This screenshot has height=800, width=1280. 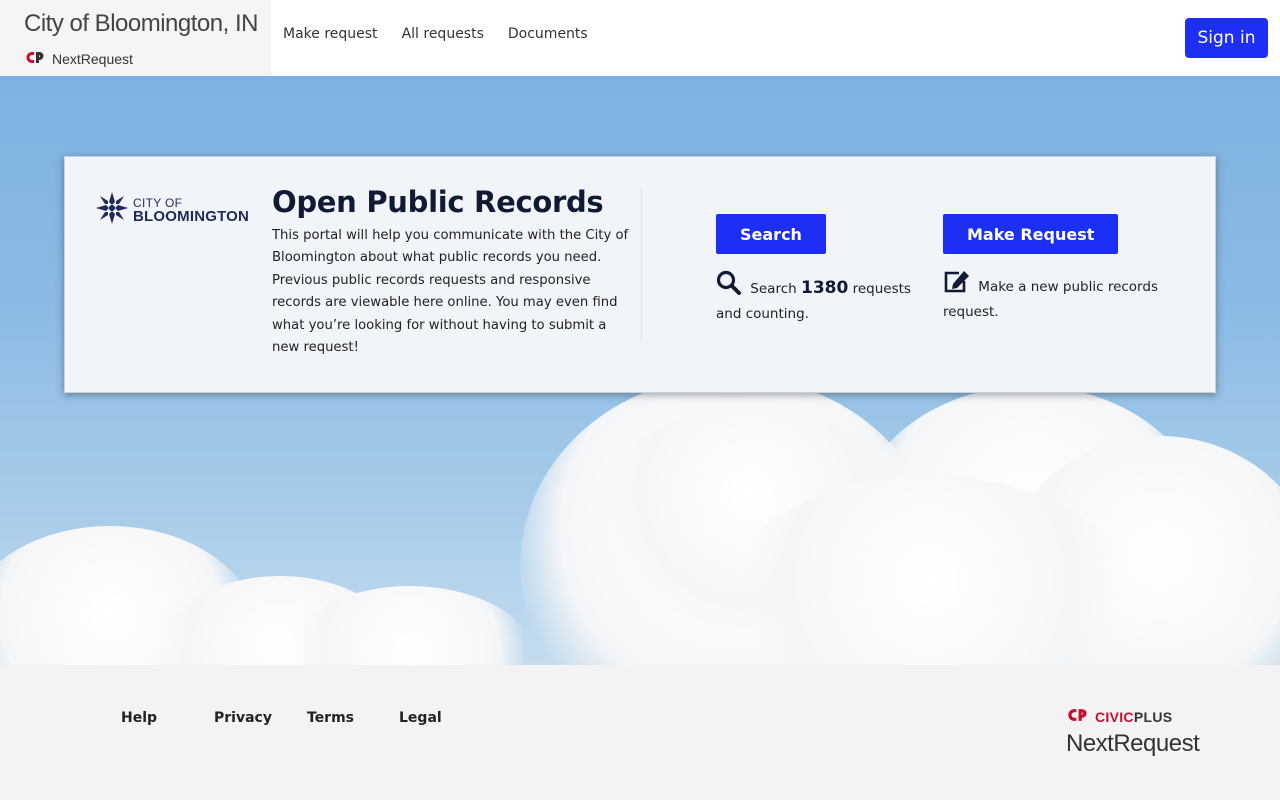 I want to click on plus-word: PLUS, so click(x=1153, y=716).